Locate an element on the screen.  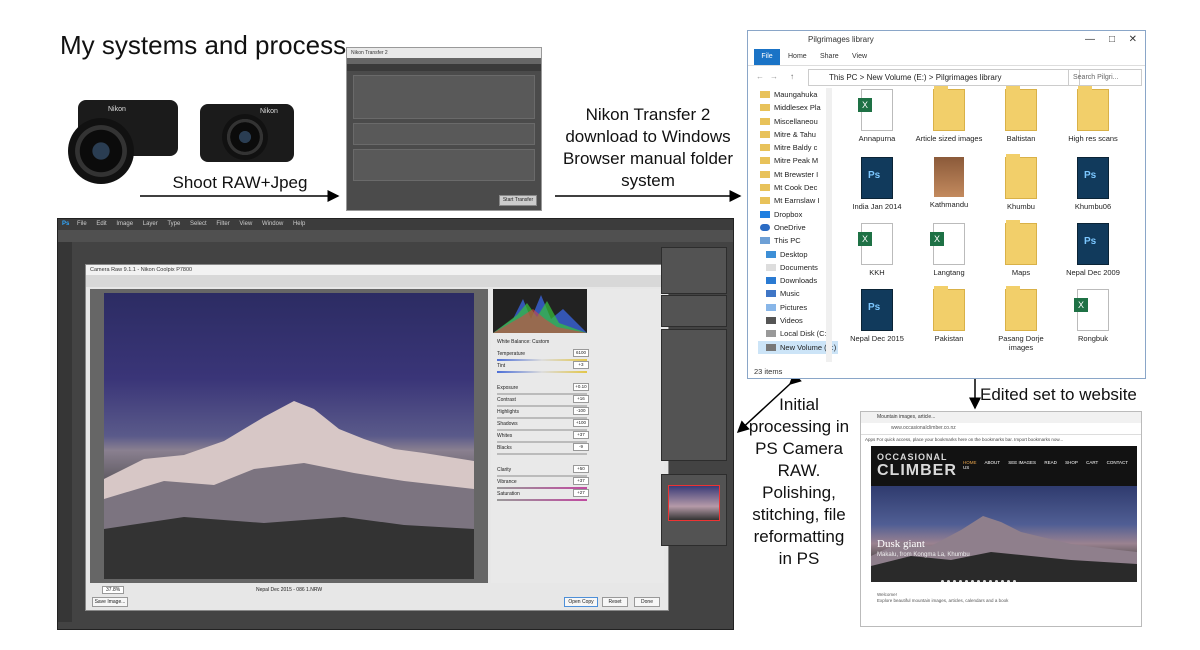
slider-exposure: Exposure +0.10 is located at coordinates (543, 389).